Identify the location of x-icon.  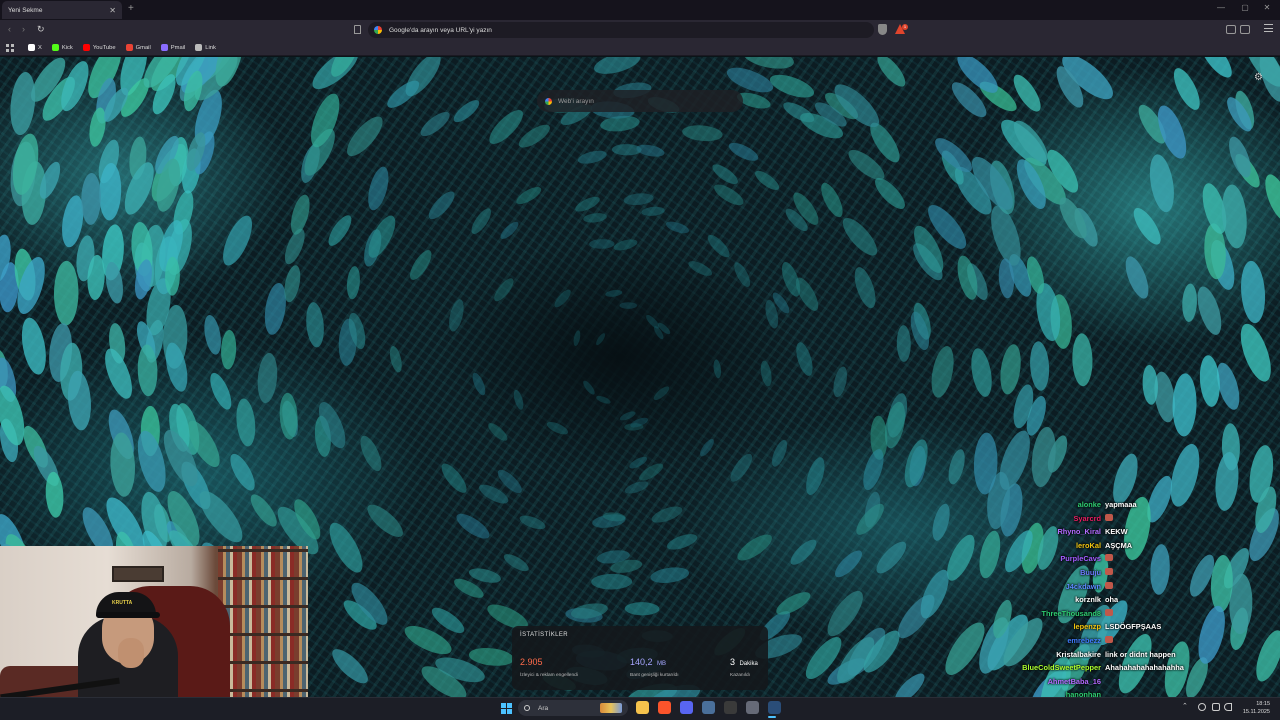
(31, 47).